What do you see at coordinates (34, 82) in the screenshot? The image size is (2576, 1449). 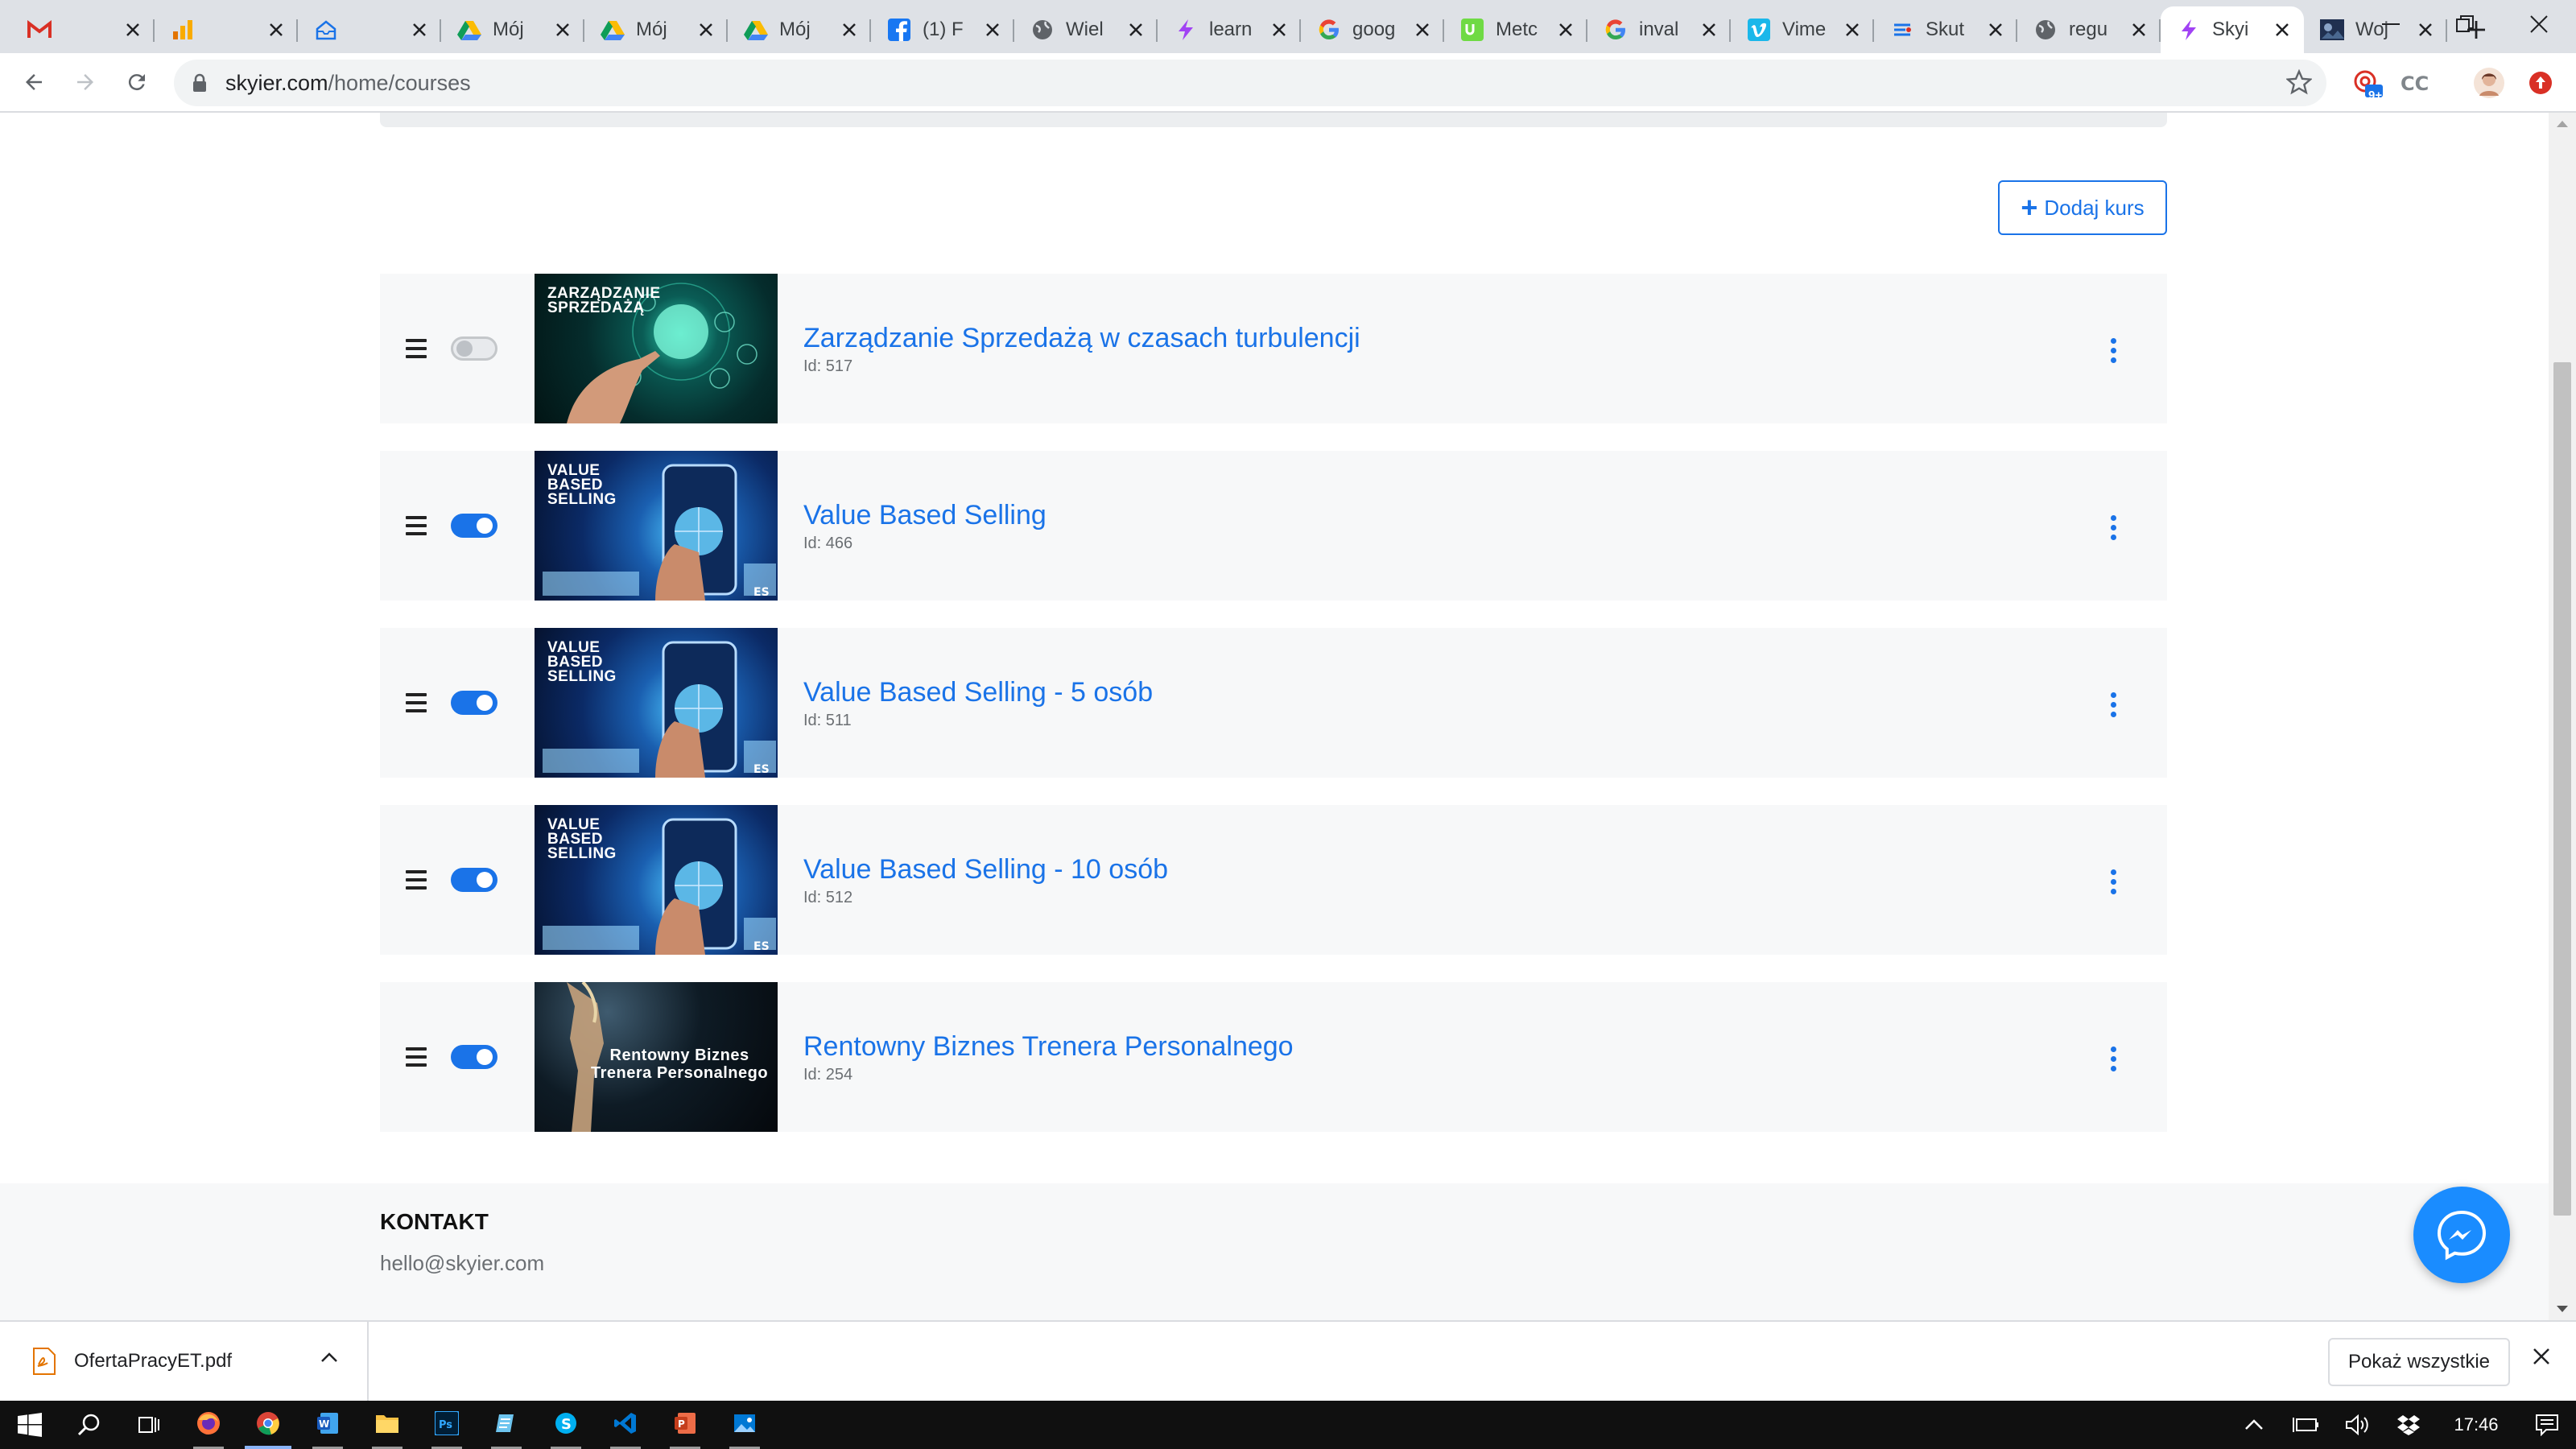 I see `back-button` at bounding box center [34, 82].